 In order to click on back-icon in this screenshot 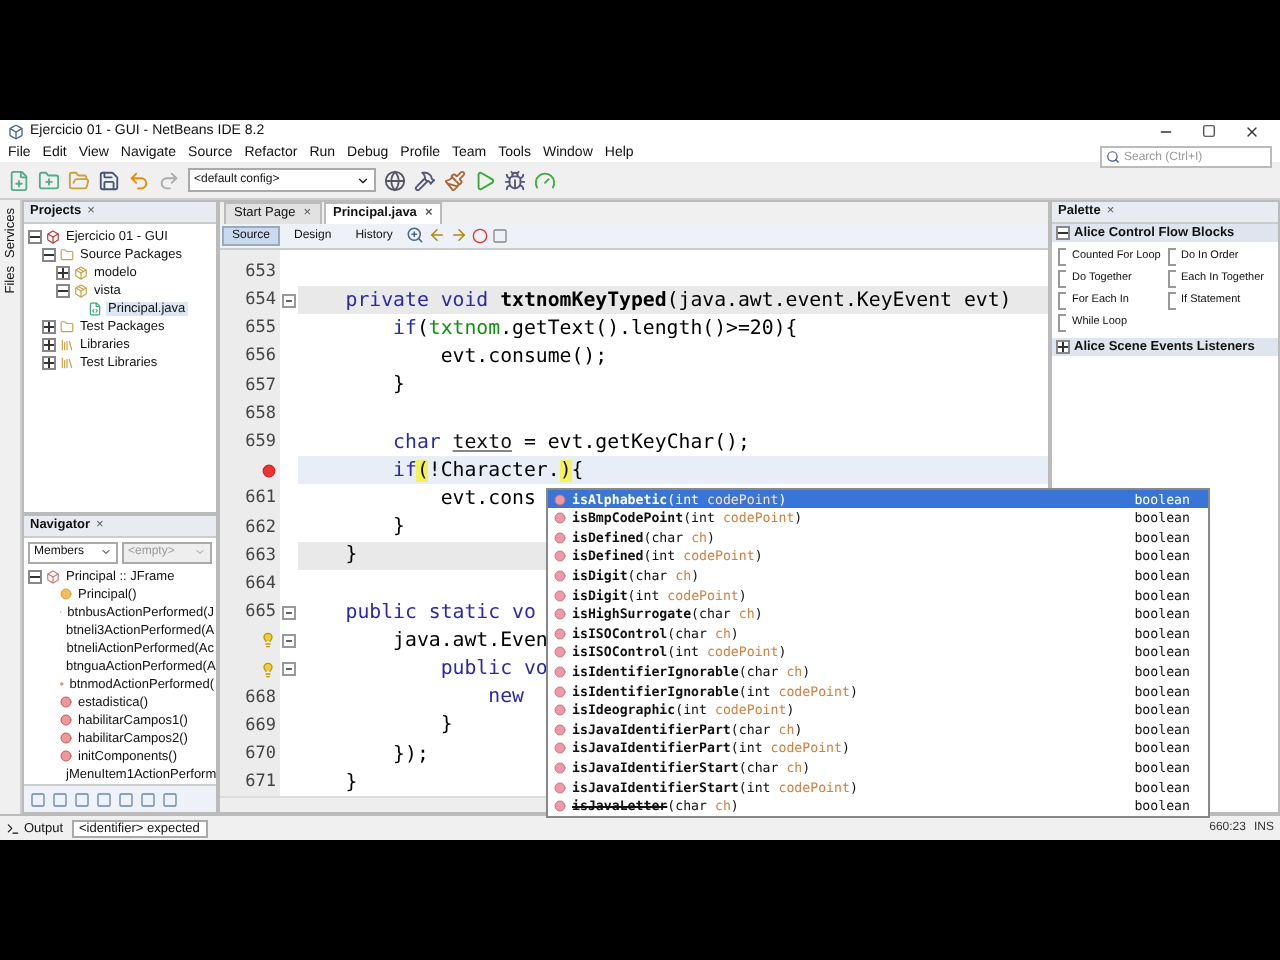, I will do `click(437, 235)`.